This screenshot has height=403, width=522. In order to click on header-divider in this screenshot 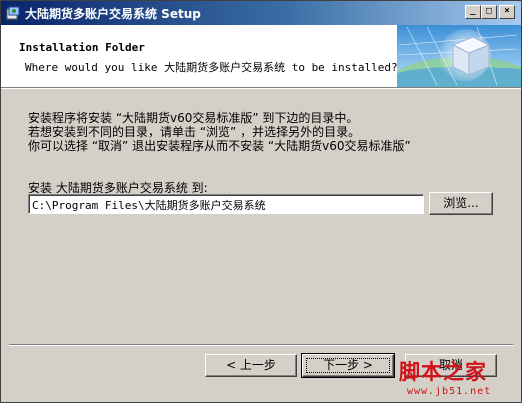, I will do `click(261, 88)`.